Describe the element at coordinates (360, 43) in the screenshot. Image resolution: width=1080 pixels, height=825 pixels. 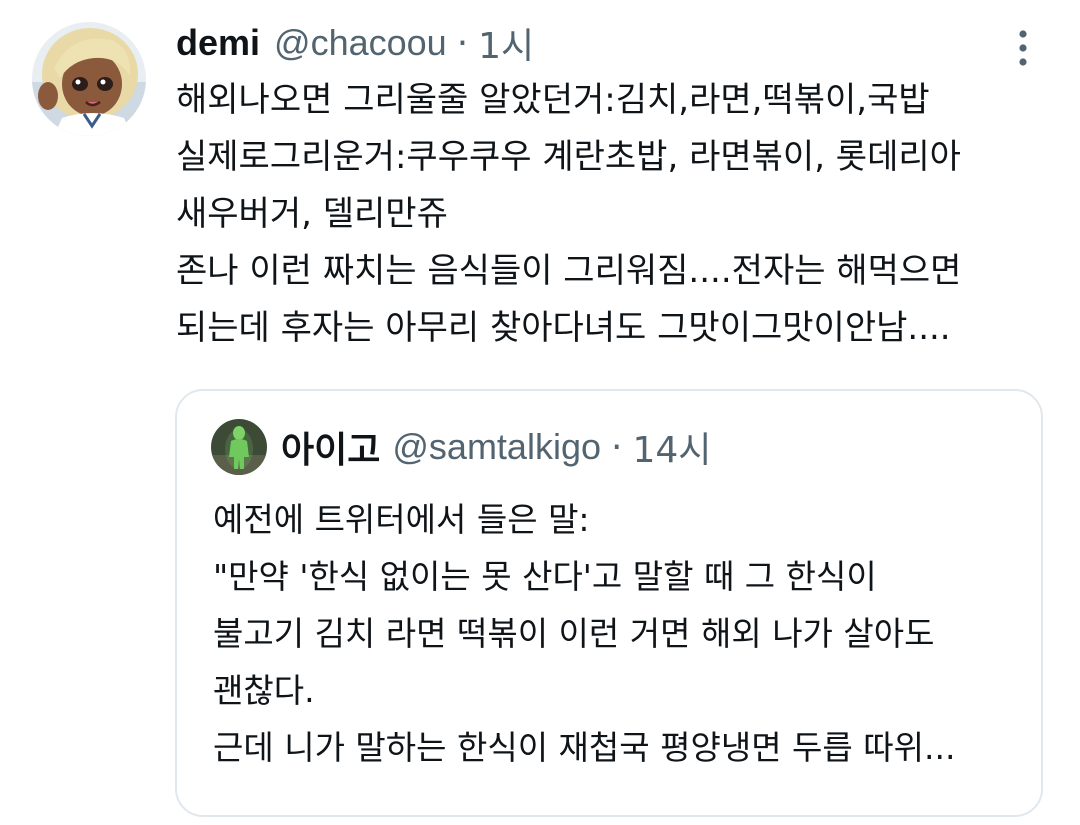
I see `author-handle: @chacoou` at that location.